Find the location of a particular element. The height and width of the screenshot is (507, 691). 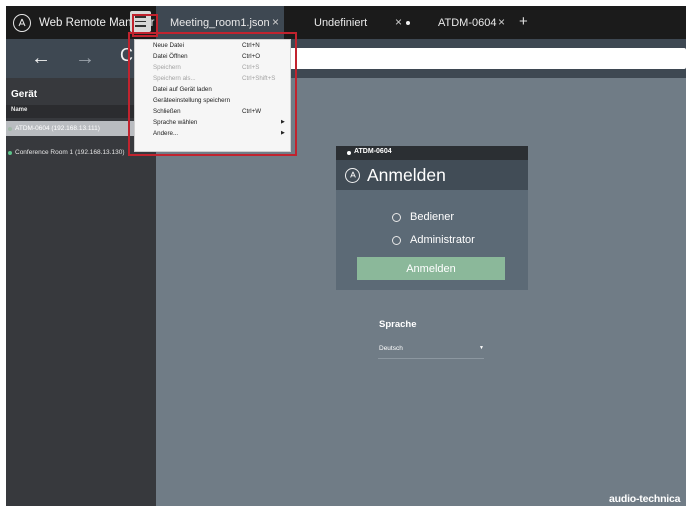

login-title: Anmelden is located at coordinates (406, 174).